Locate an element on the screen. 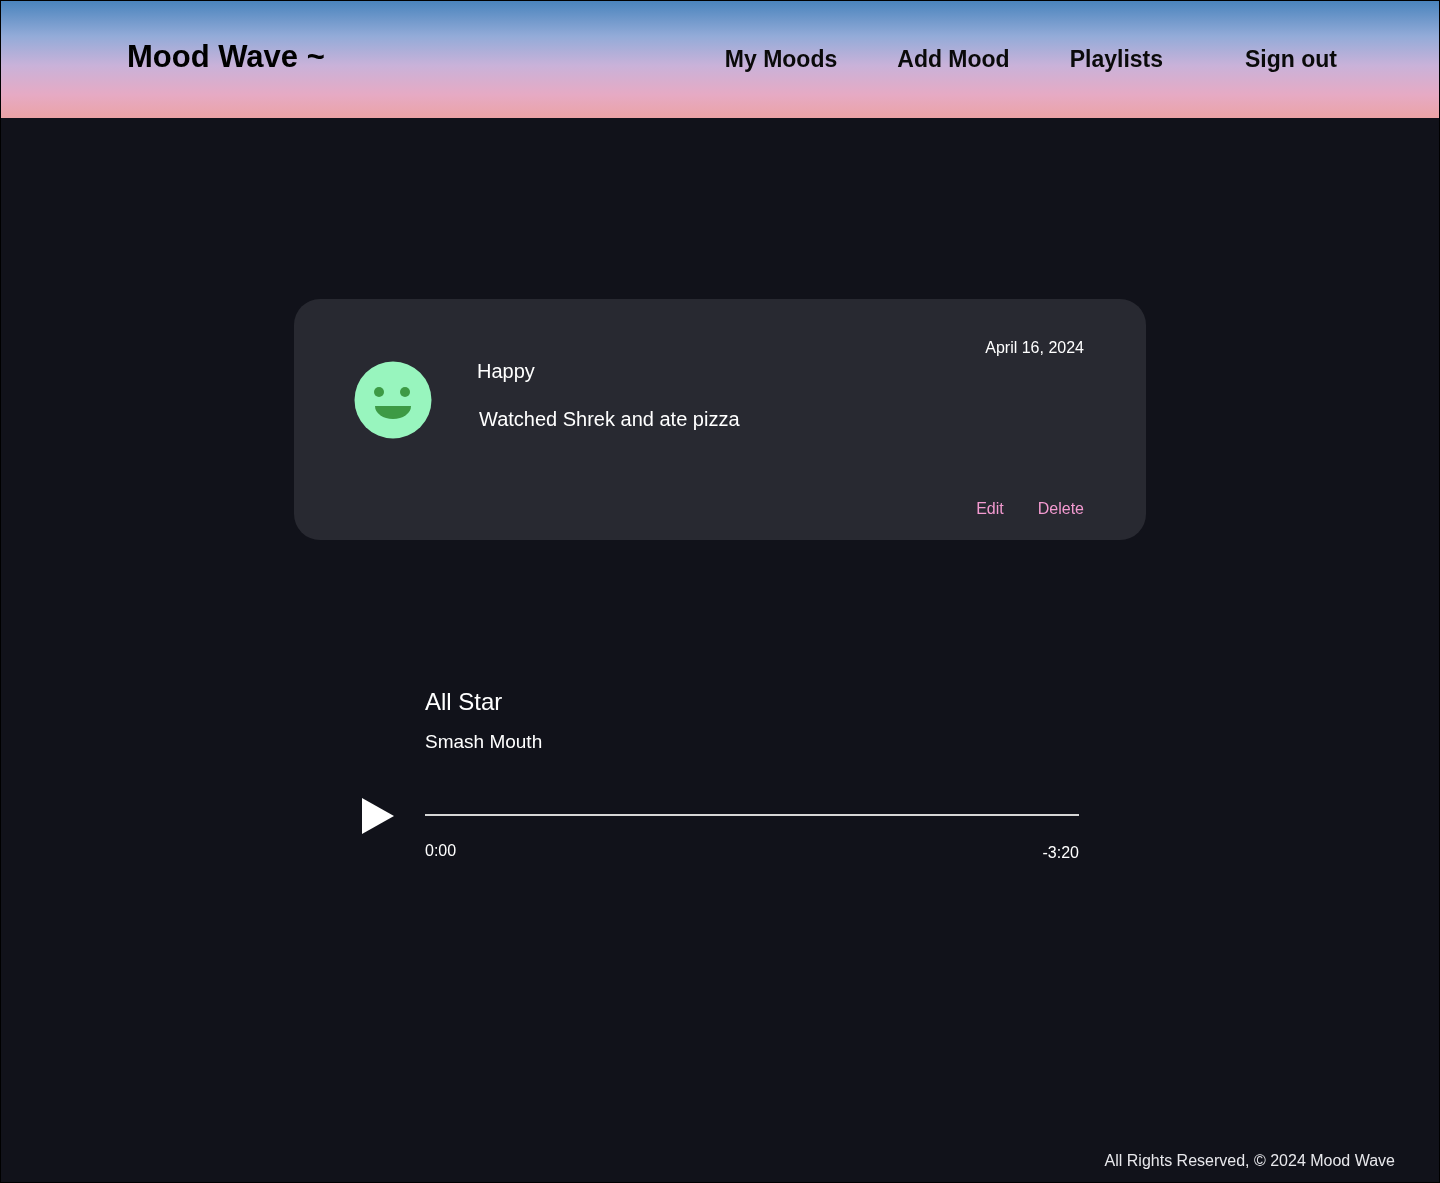 Image resolution: width=1440 pixels, height=1183 pixels. copyright-text: All Rights Reserved, © 2024 Mood Wave is located at coordinates (1249, 1161).